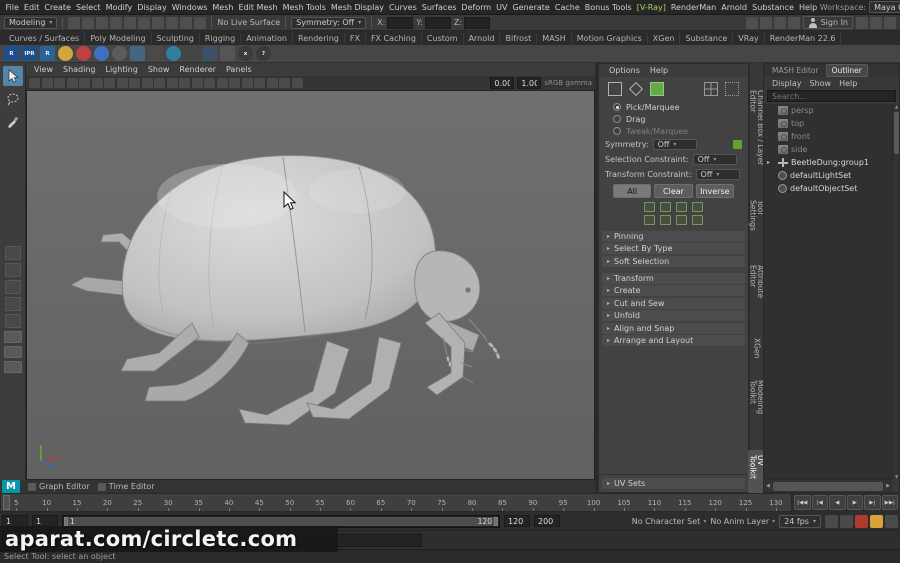 The image size is (900, 563). What do you see at coordinates (200, 22) in the screenshot?
I see `make-live-icon` at bounding box center [200, 22].